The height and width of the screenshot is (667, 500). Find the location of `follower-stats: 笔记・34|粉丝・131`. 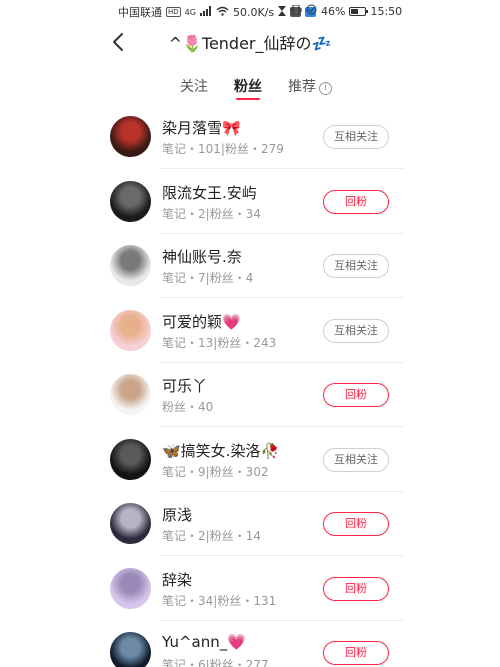

follower-stats: 笔记・34|粉丝・131 is located at coordinates (219, 600).